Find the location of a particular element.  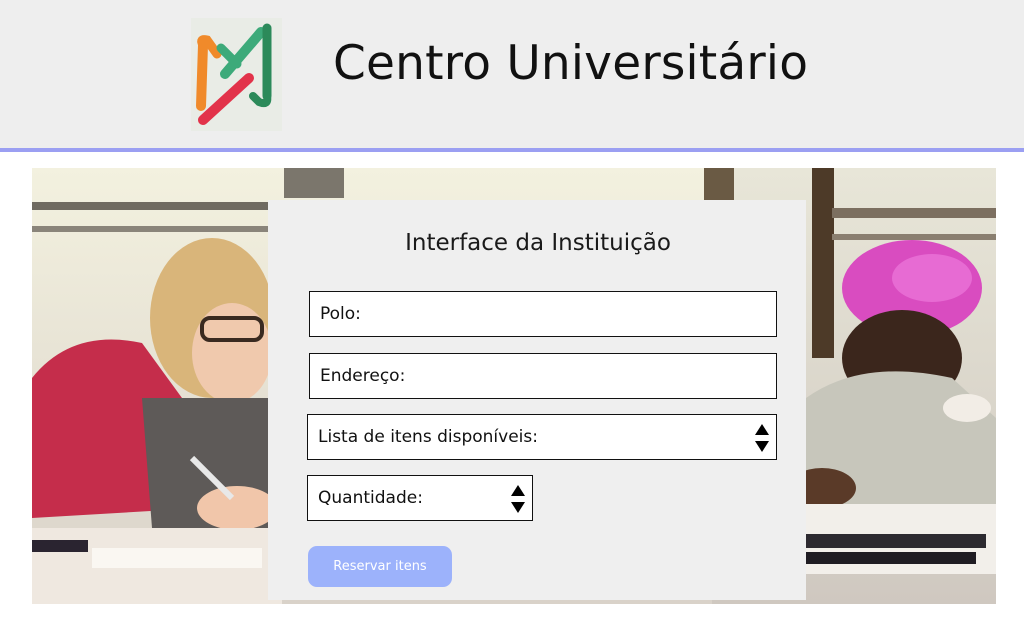

reserve-items-button: Reservar itens is located at coordinates (380, 566).